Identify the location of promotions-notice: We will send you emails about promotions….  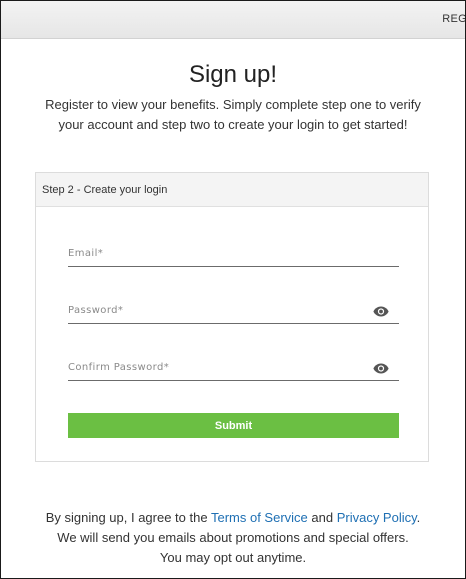
(233, 537).